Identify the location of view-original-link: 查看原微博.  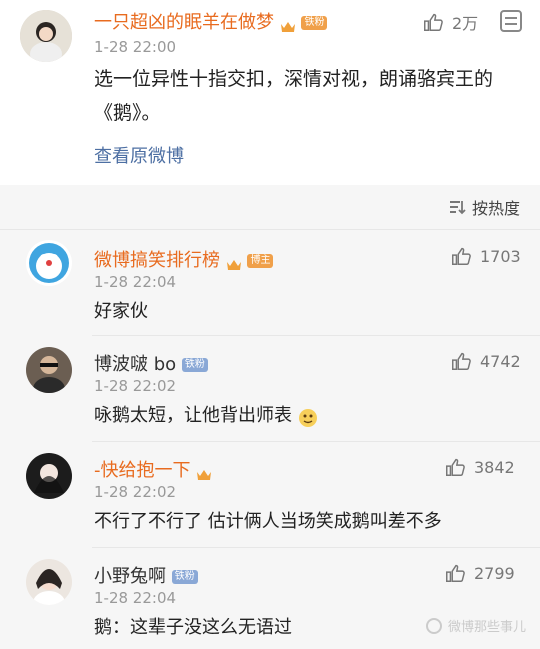
(139, 155).